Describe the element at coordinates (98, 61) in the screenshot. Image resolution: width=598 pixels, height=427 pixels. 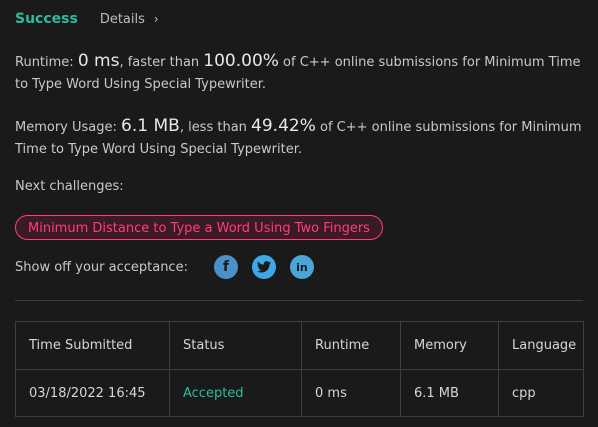
I see `runtime-value: 0 ms` at that location.